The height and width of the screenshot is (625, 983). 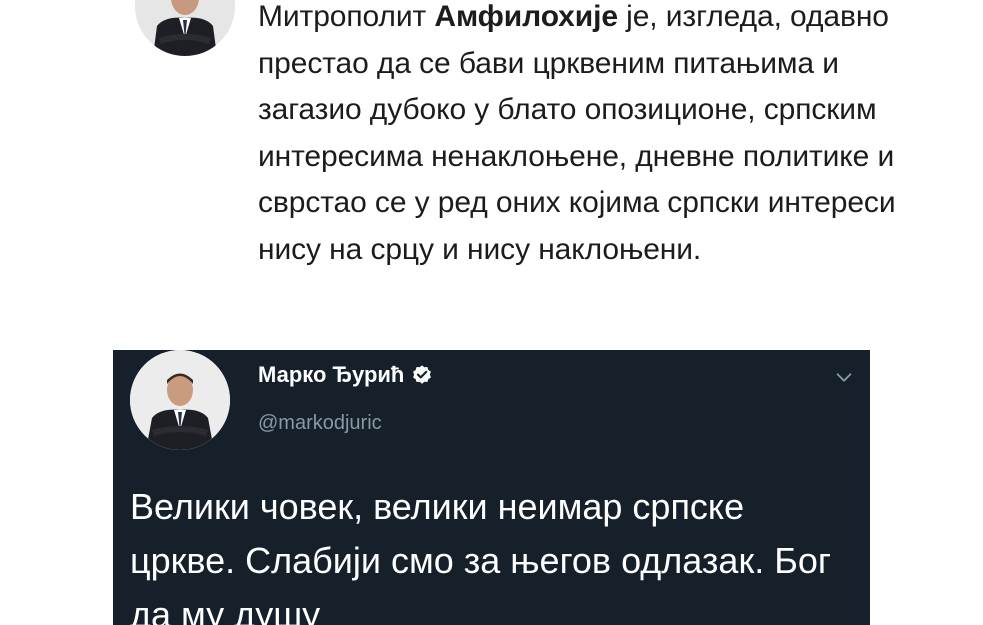 What do you see at coordinates (331, 375) in the screenshot?
I see `display-name: Марко Ђурић` at bounding box center [331, 375].